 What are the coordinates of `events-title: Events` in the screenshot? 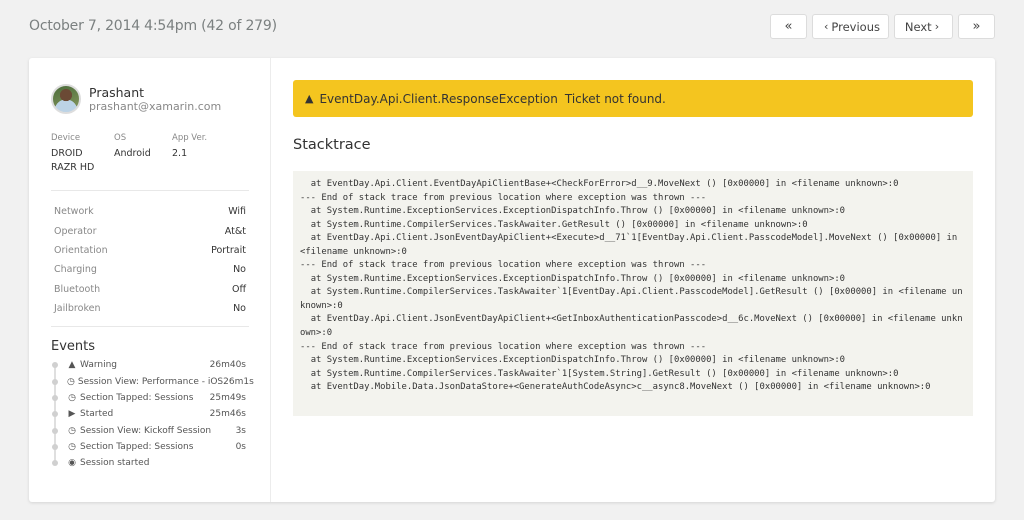 It's located at (73, 347).